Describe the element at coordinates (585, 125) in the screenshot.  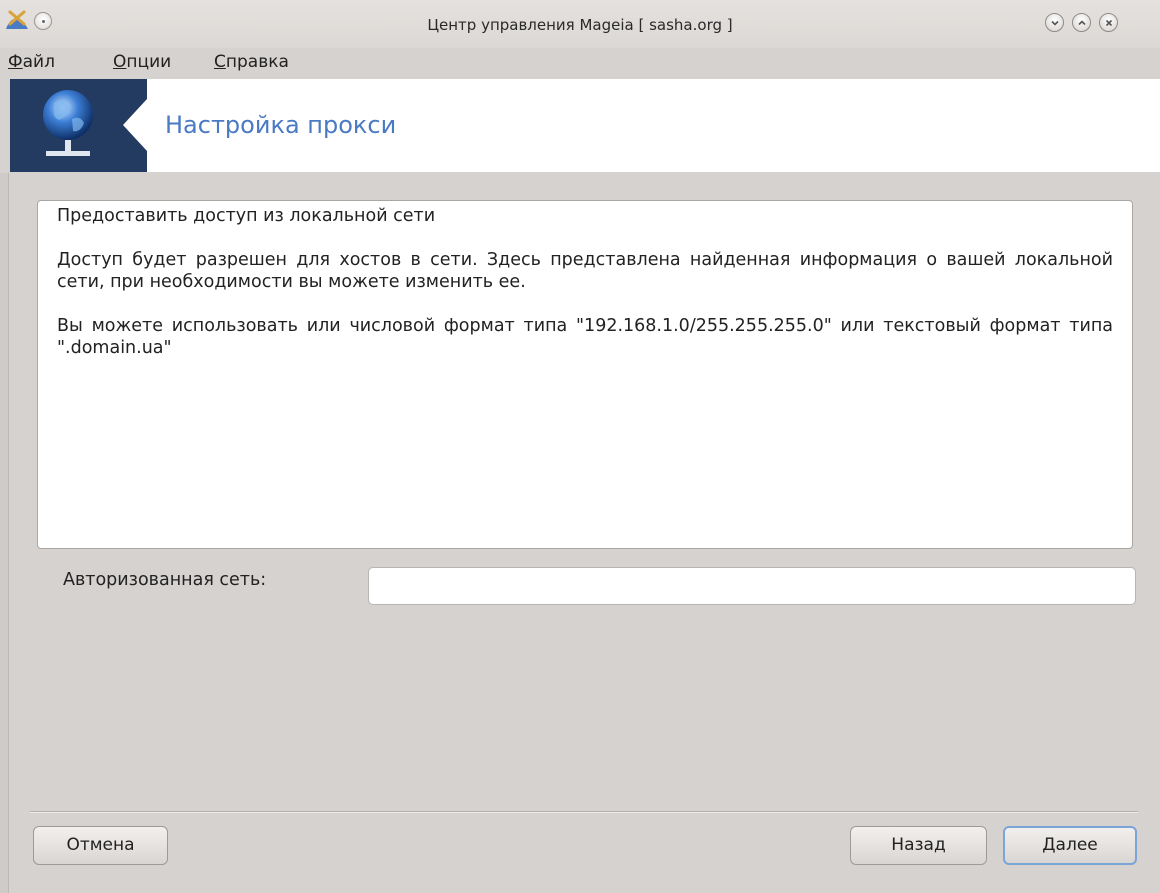
I see `header-banner: Настройка прокси` at that location.